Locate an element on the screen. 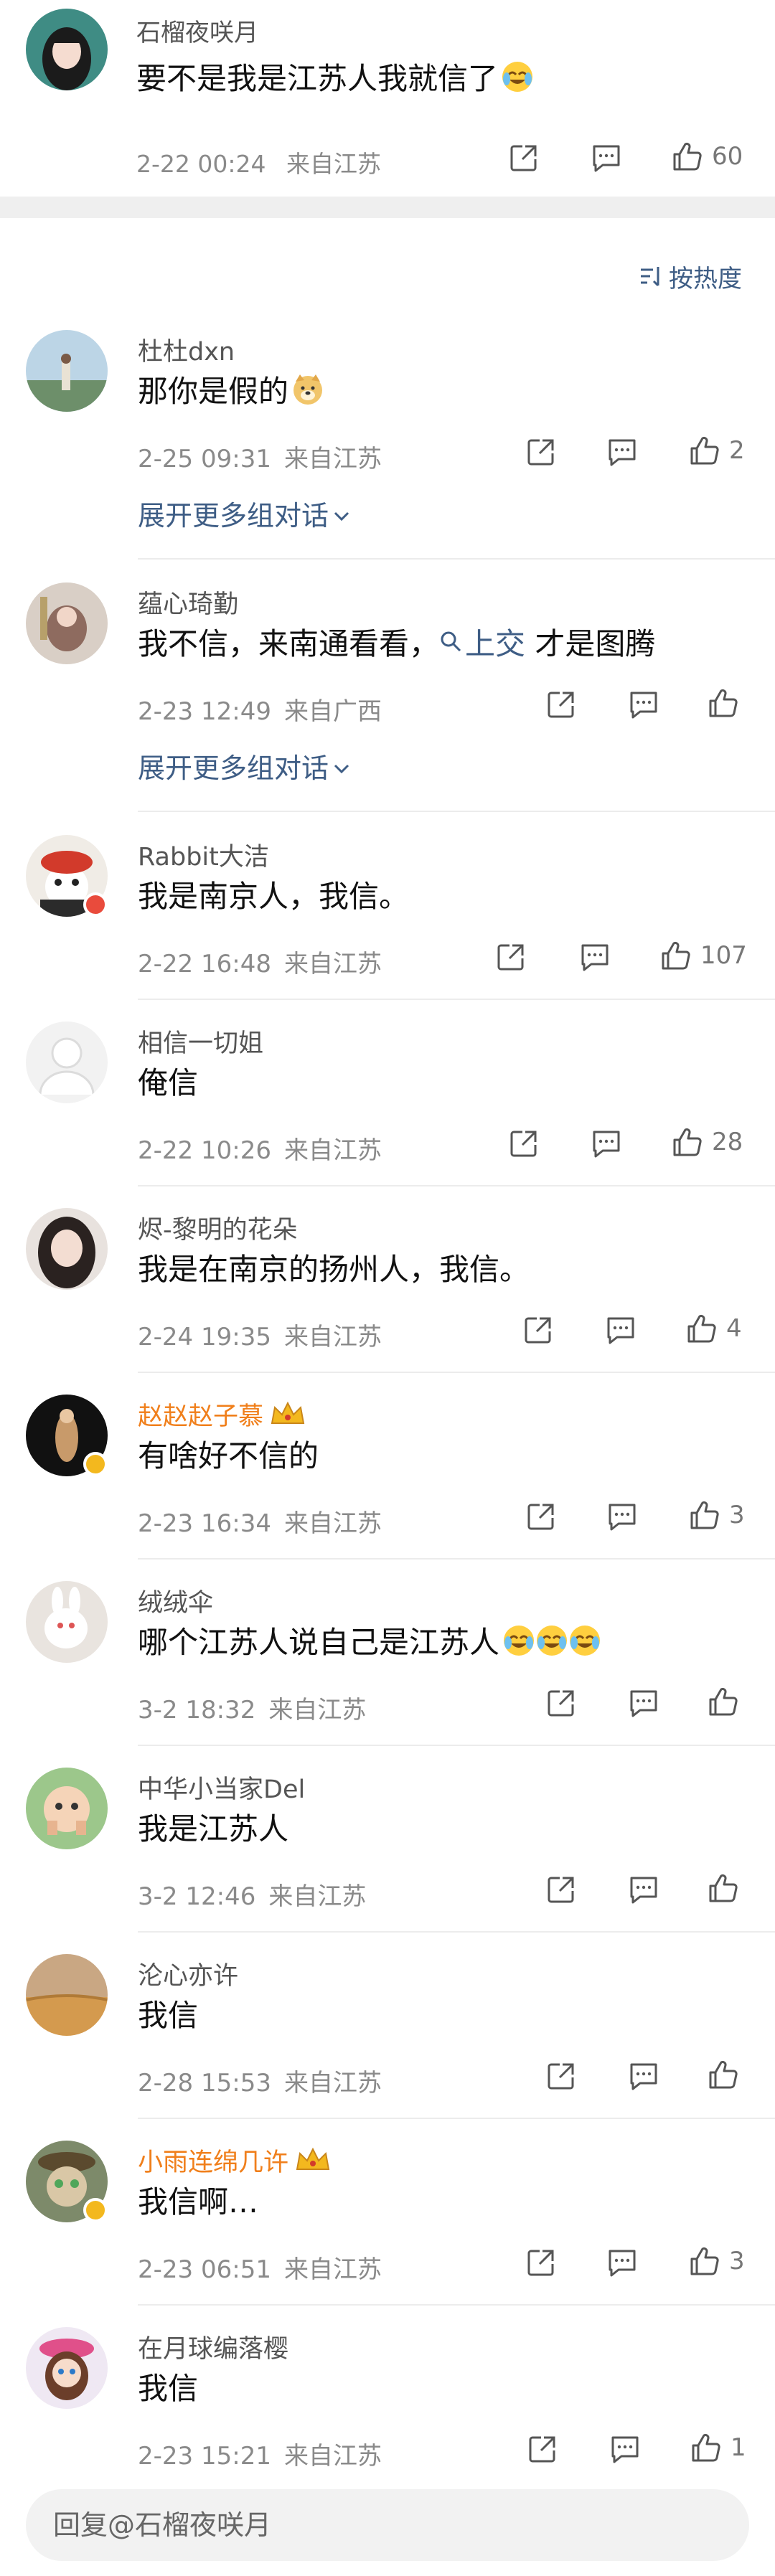 This screenshot has width=775, height=2576. comment-username: 中华小当家Del is located at coordinates (221, 1787).